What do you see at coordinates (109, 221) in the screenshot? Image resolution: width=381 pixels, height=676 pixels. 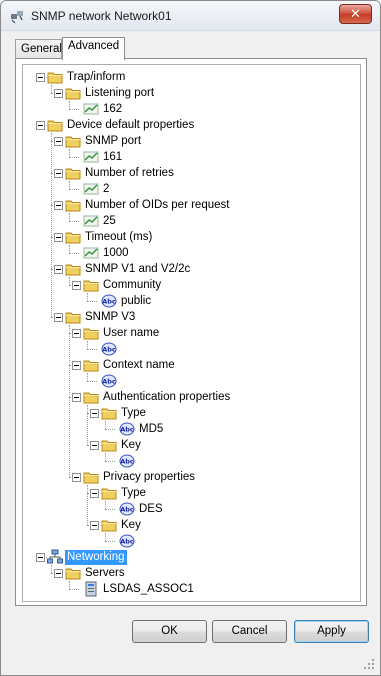 I see `tree-node-label: 25` at bounding box center [109, 221].